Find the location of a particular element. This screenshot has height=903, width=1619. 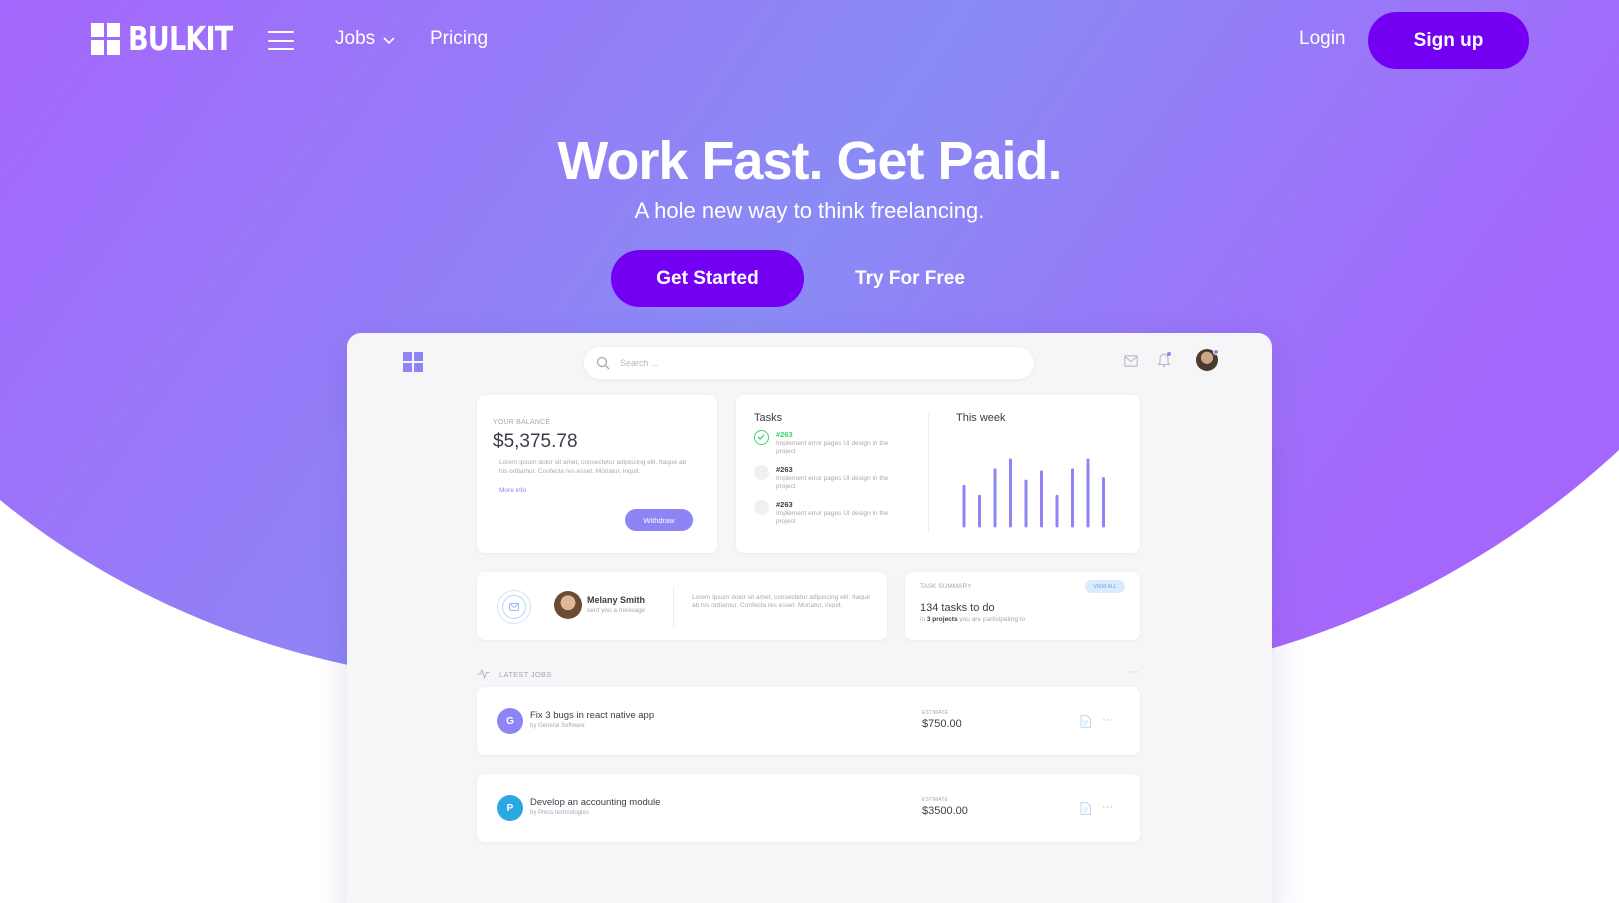

brand-logo: BULKIT is located at coordinates (173, 38).